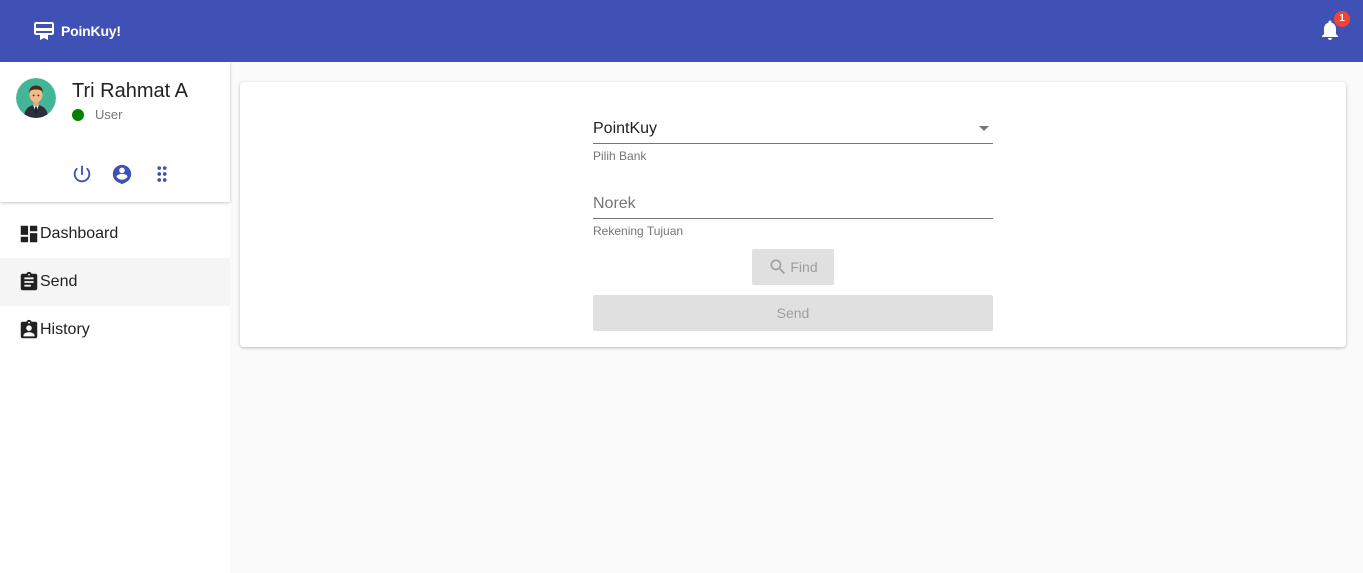  Describe the element at coordinates (130, 91) in the screenshot. I see `user-name: Tri Rahmat A` at that location.